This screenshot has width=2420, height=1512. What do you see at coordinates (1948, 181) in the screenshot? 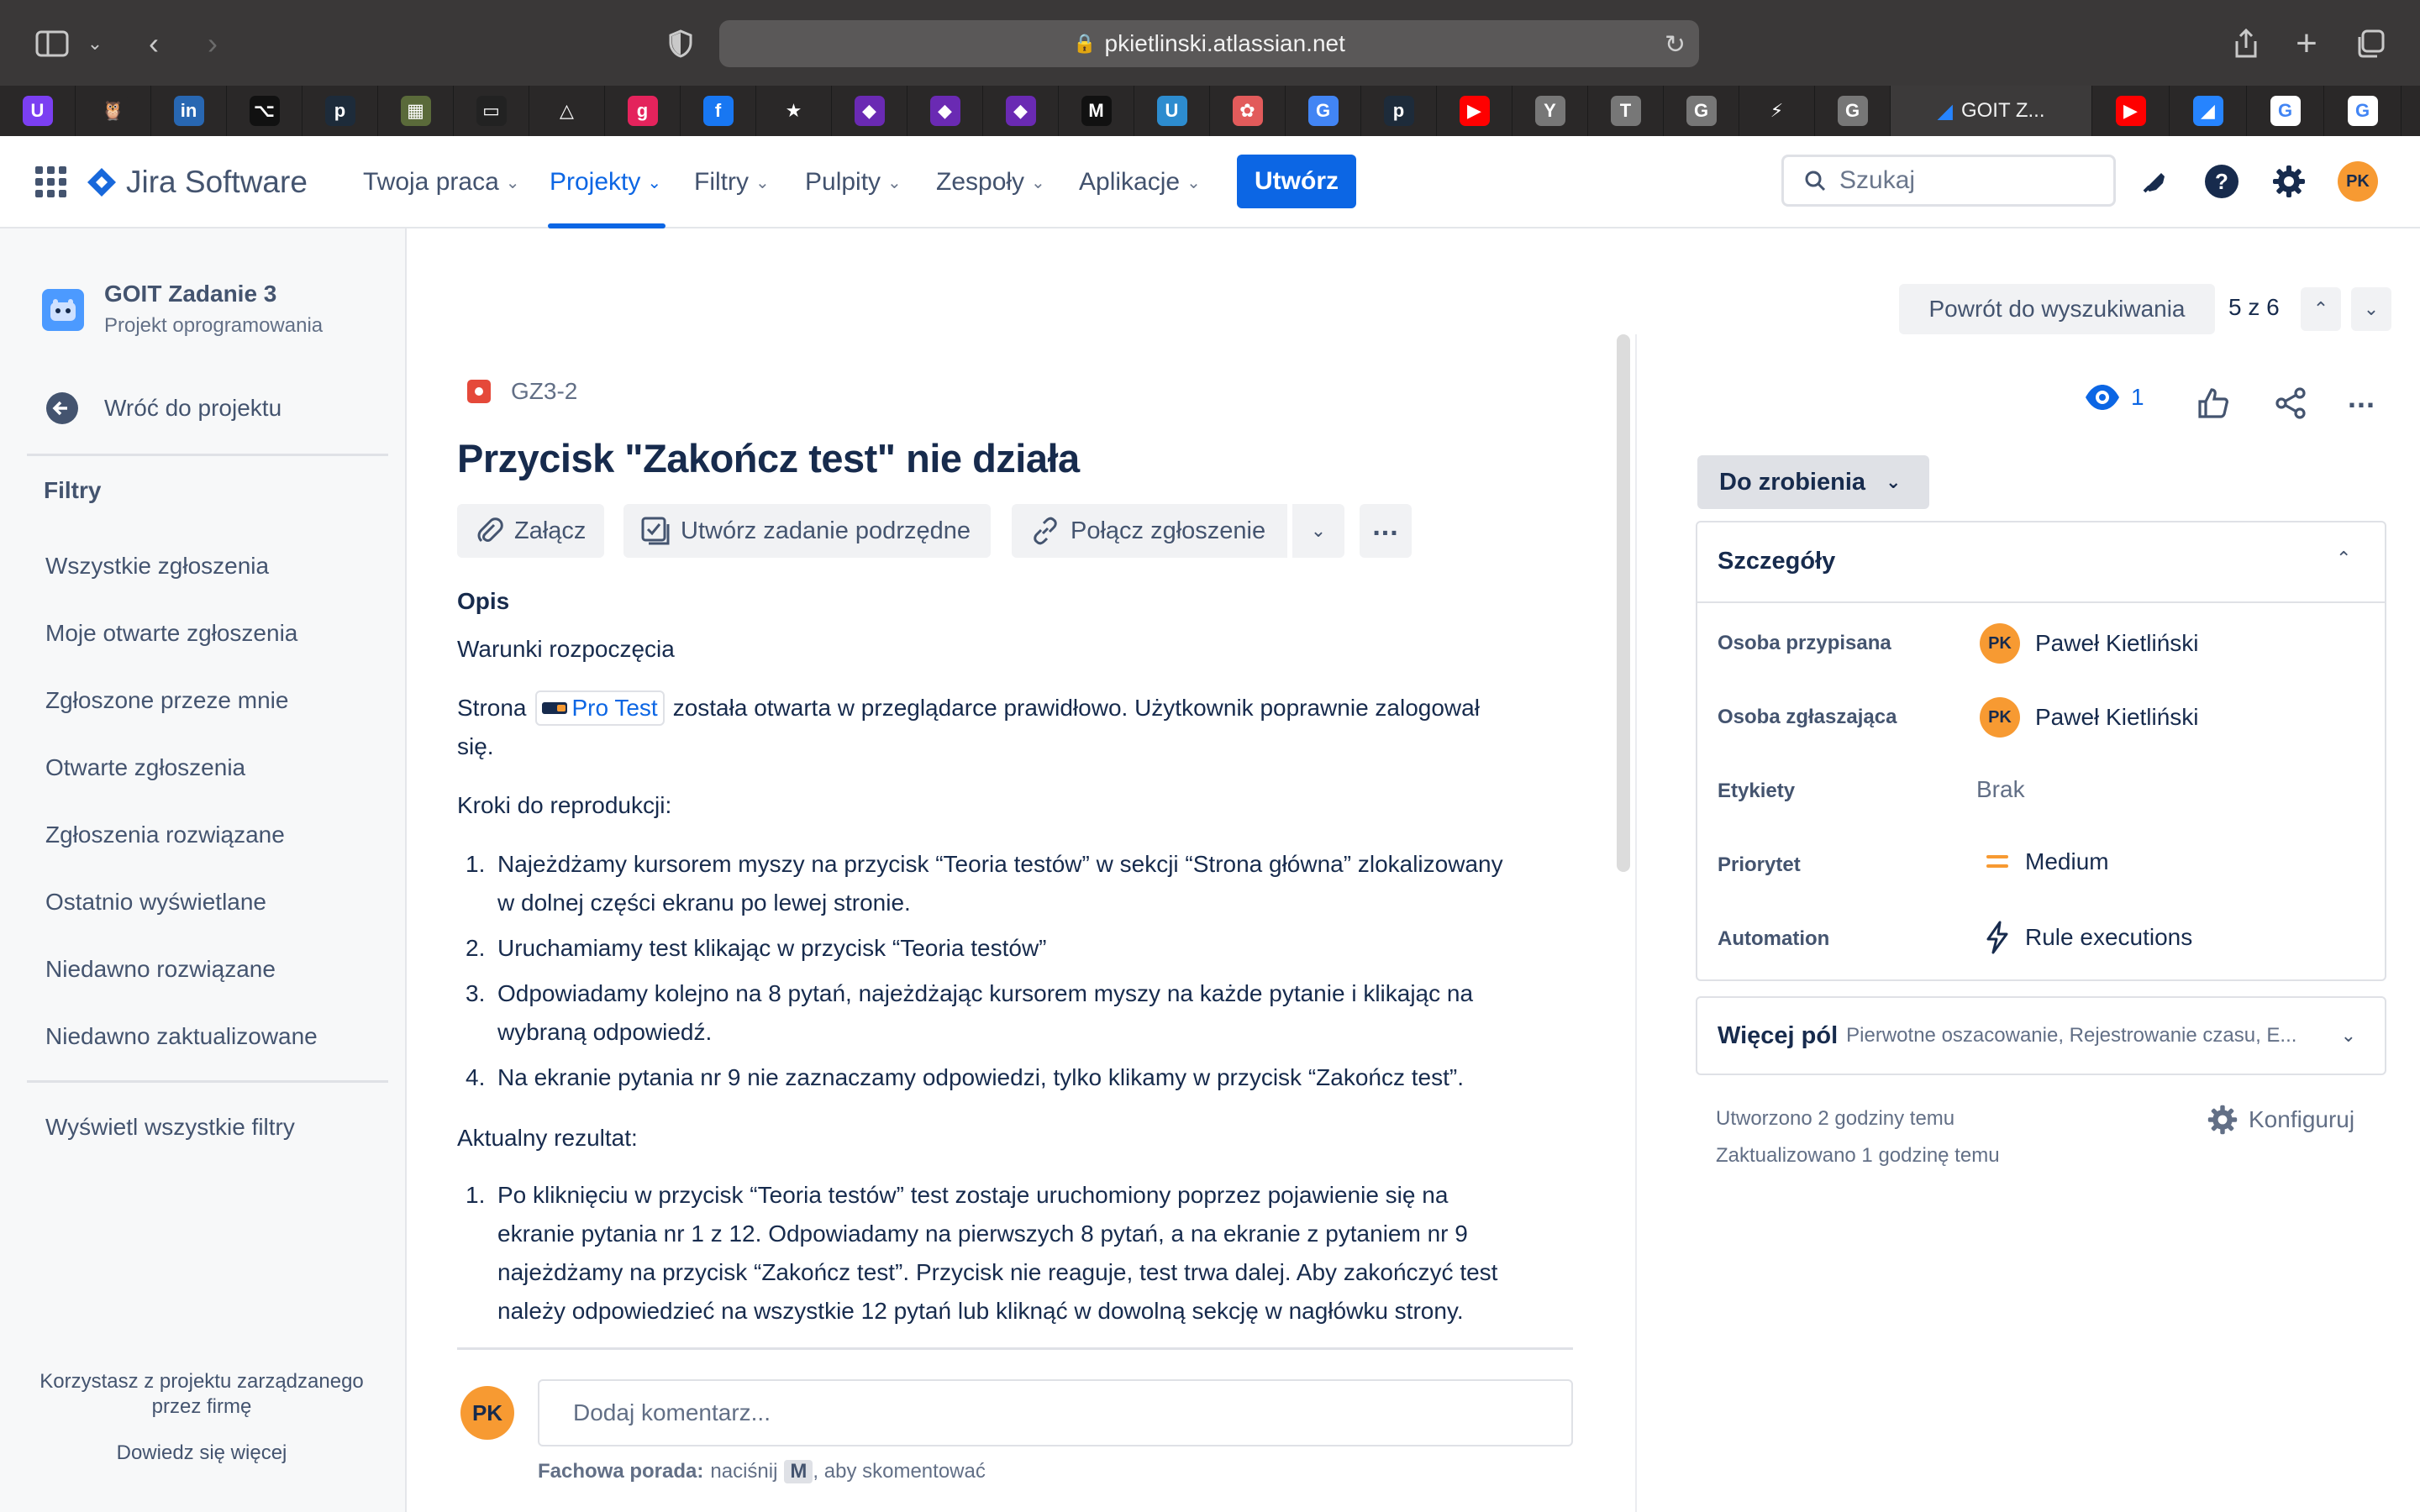
I see `search-input: Szukaj` at bounding box center [1948, 181].